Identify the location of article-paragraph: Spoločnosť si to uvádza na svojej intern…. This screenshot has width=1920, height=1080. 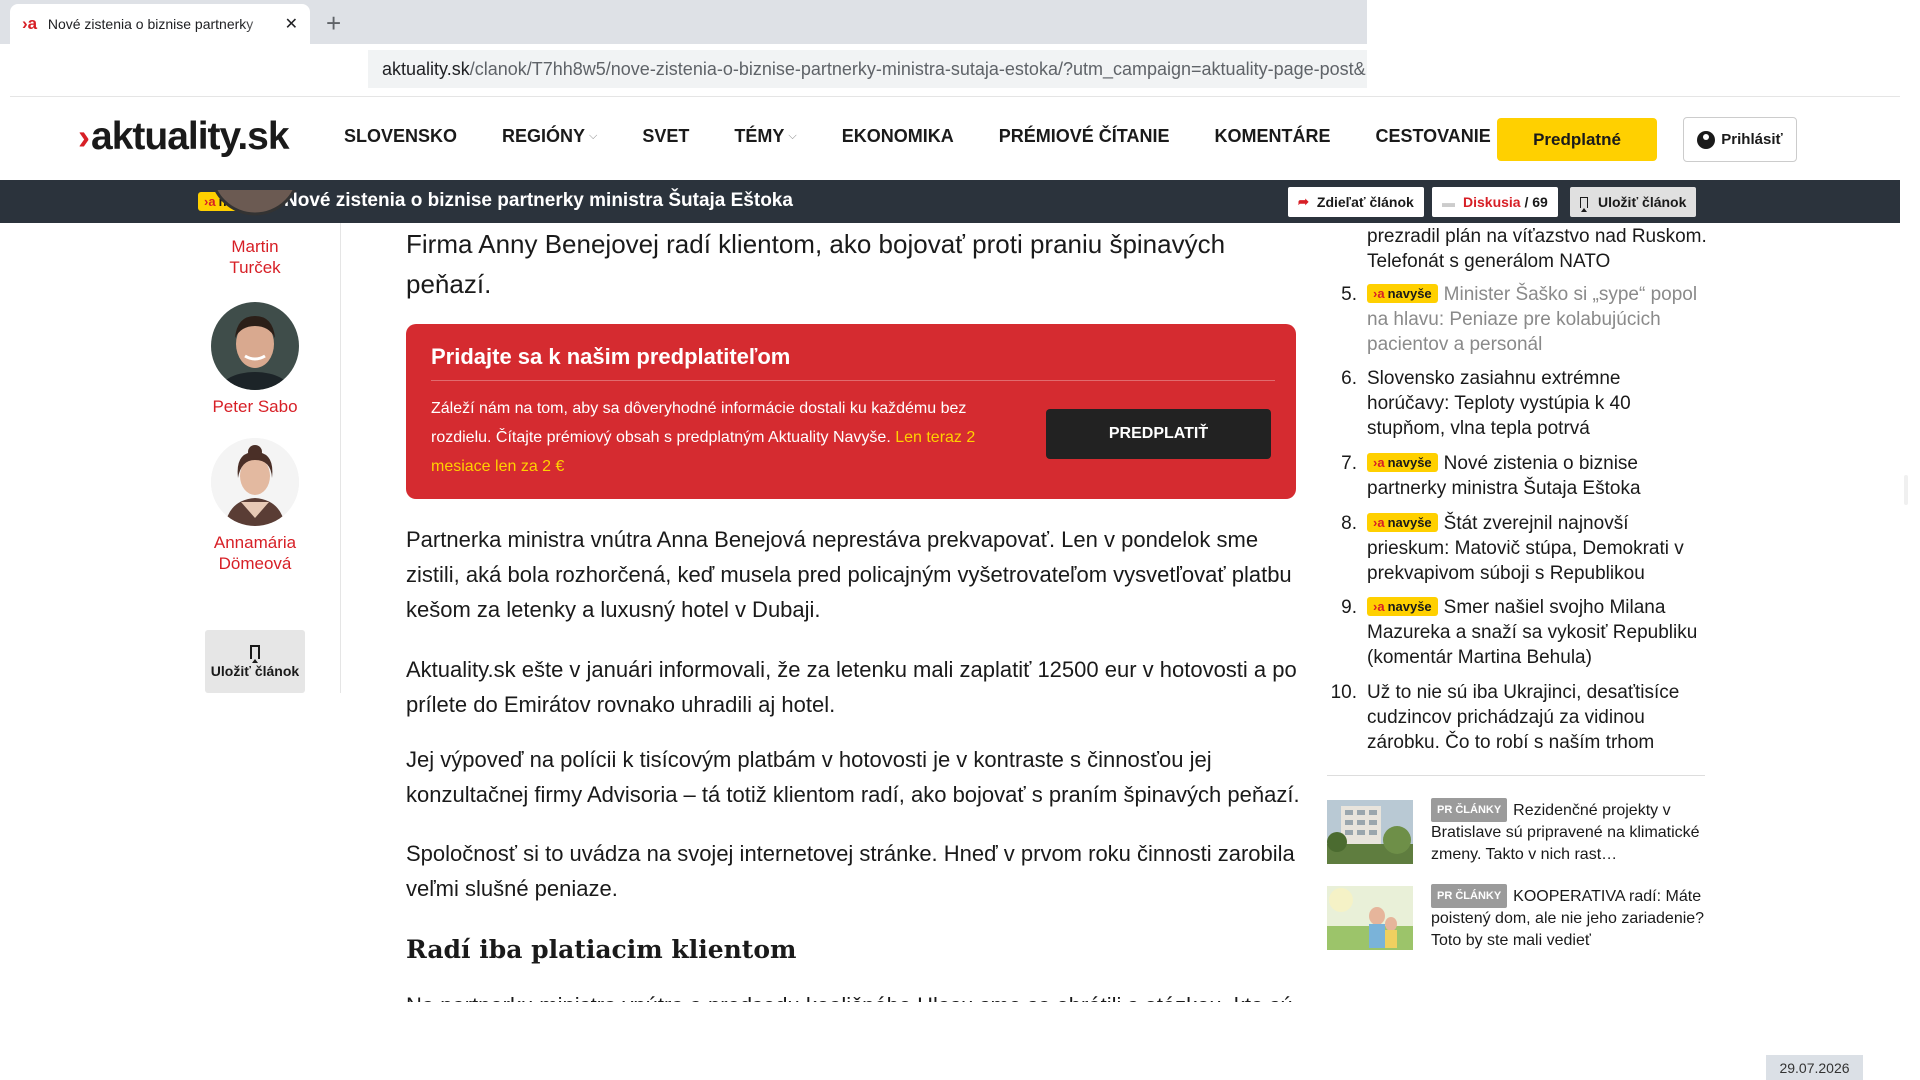
(850, 871).